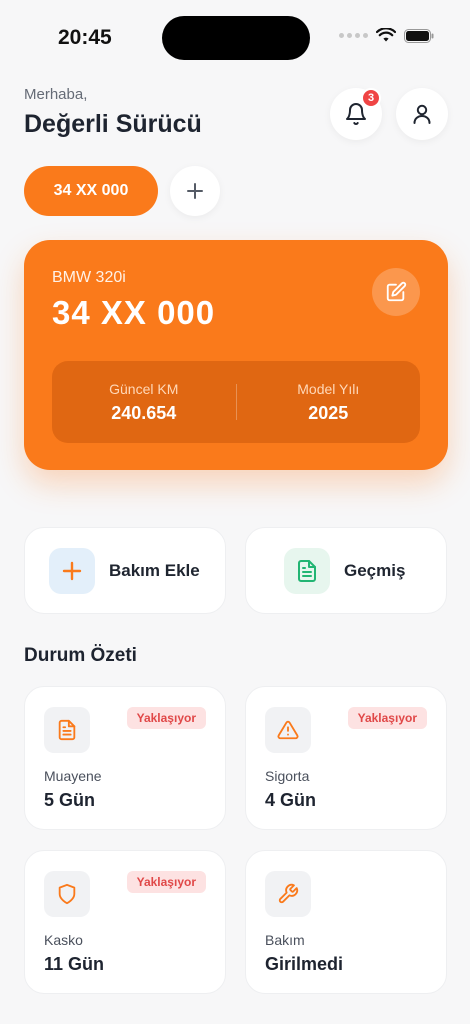 The image size is (470, 1024). Describe the element at coordinates (63, 940) in the screenshot. I see `card-label: Kasko` at that location.